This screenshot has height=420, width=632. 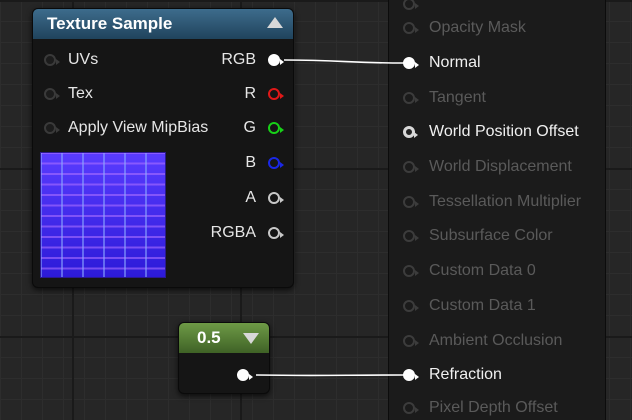 What do you see at coordinates (344, 61) in the screenshot?
I see `wire-rgb-to-normal` at bounding box center [344, 61].